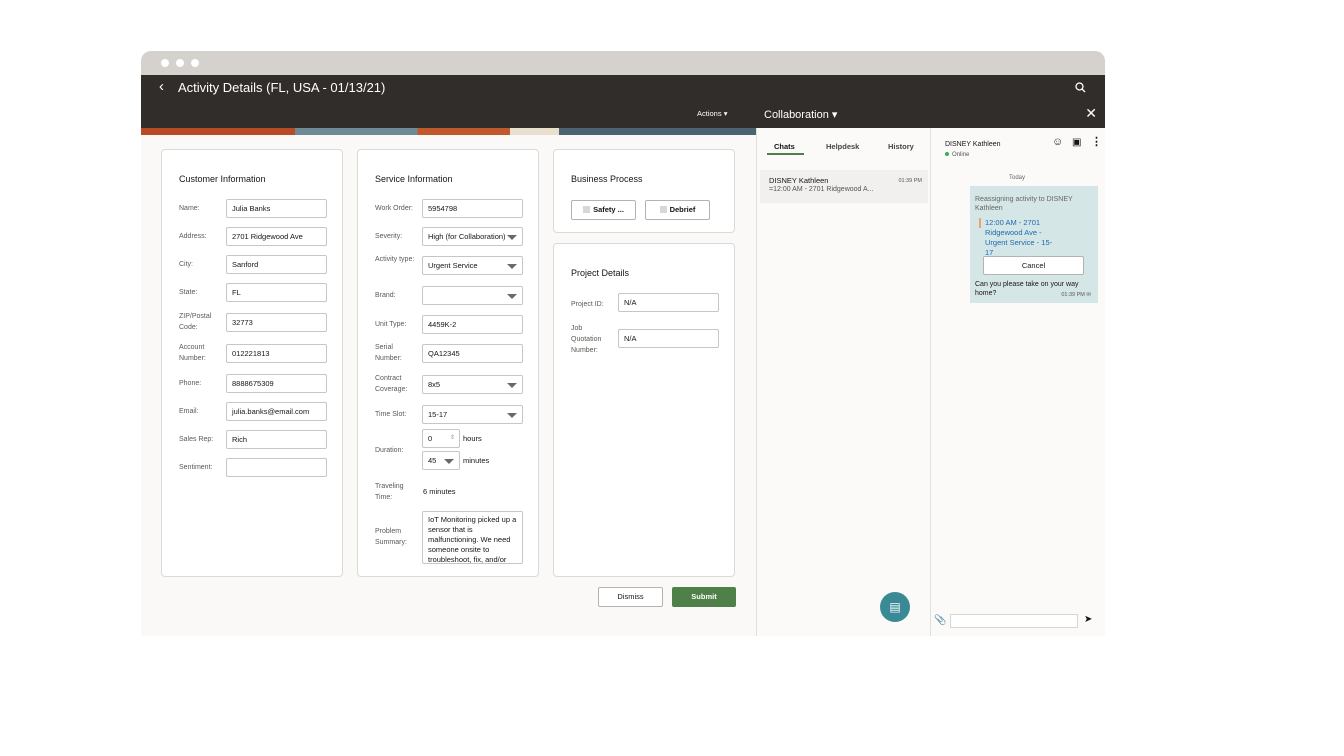 The height and width of the screenshot is (756, 1344). Describe the element at coordinates (222, 179) in the screenshot. I see `card-title: Customer Information` at that location.